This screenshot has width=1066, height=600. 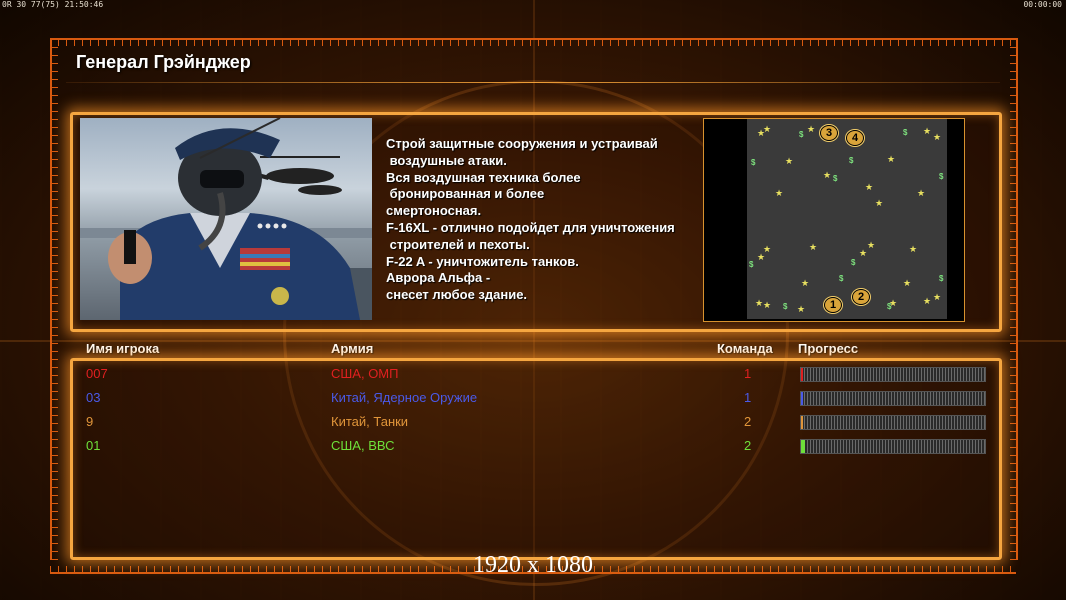 What do you see at coordinates (1014, 299) in the screenshot?
I see `frame-ruler-right` at bounding box center [1014, 299].